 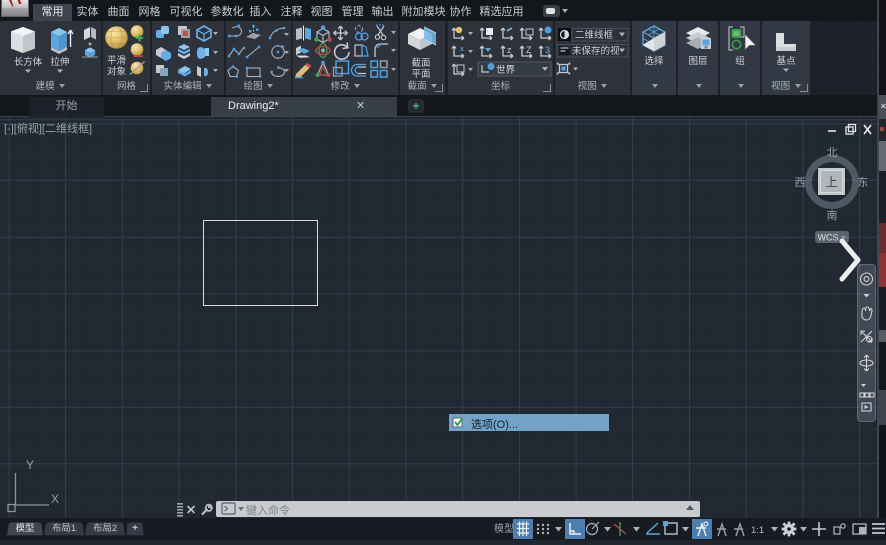 What do you see at coordinates (506, 70) in the screenshot?
I see `svg-text: 世界` at bounding box center [506, 70].